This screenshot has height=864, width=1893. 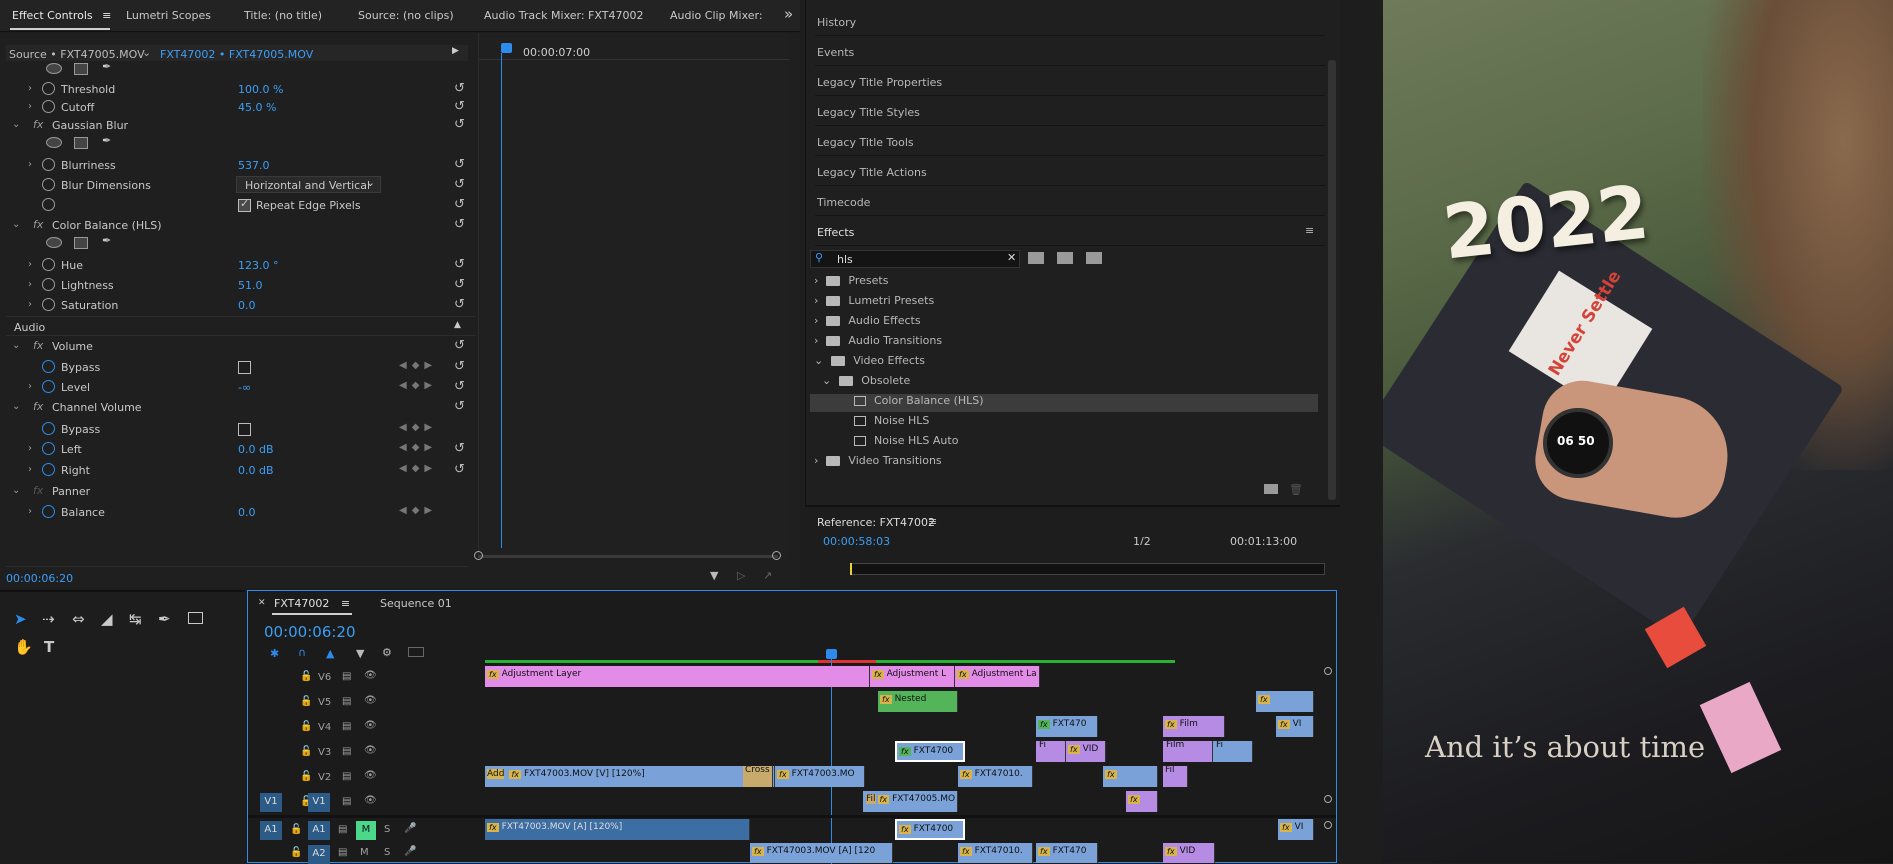 I want to click on rectangle-mask-icon, so click(x=81, y=143).